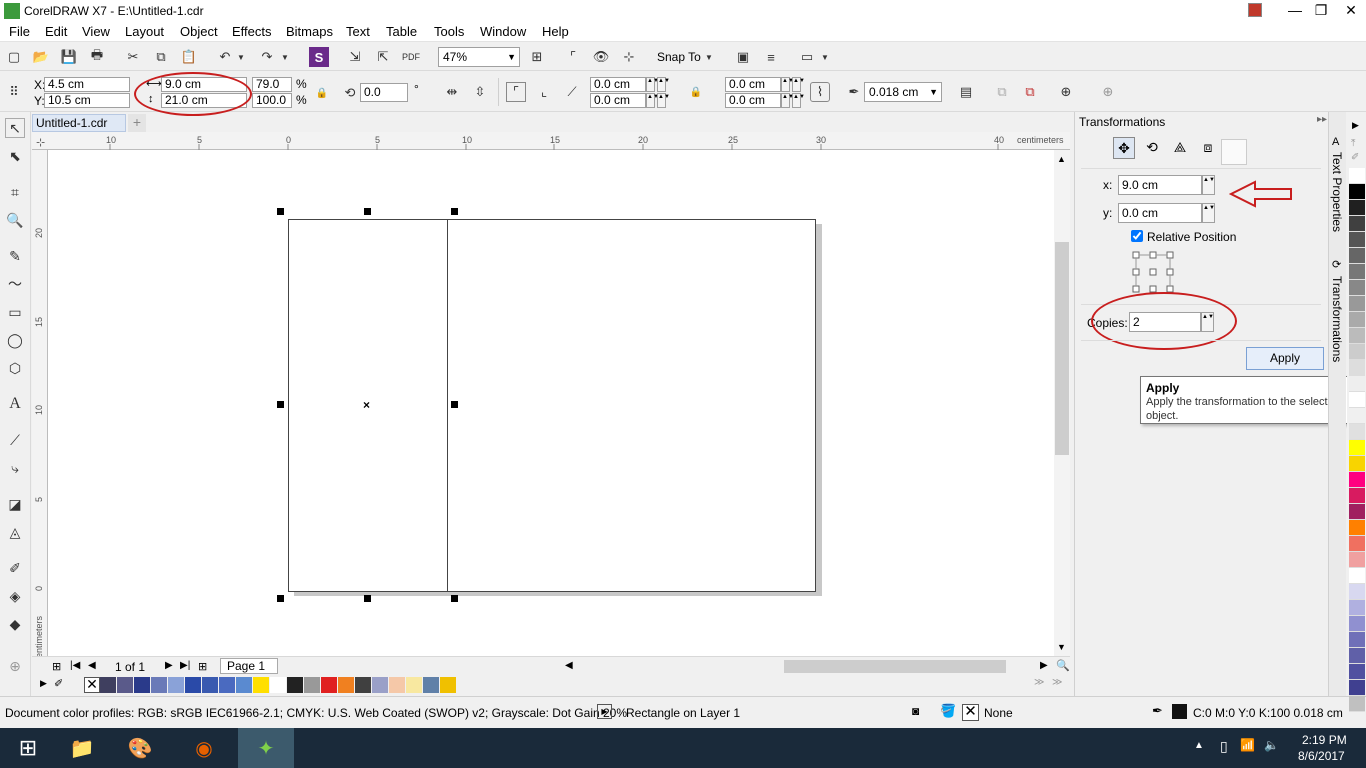 This screenshot has height=768, width=1366. Describe the element at coordinates (1137, 236) in the screenshot. I see `relative-position-checkbox` at that location.